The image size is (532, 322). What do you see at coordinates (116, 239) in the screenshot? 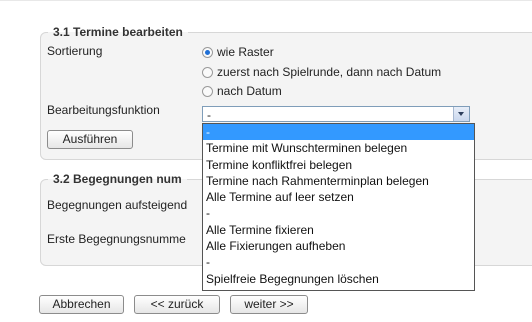
I see `erste-begegnungsnummer-label: Erste Begegnungsnumme` at bounding box center [116, 239].